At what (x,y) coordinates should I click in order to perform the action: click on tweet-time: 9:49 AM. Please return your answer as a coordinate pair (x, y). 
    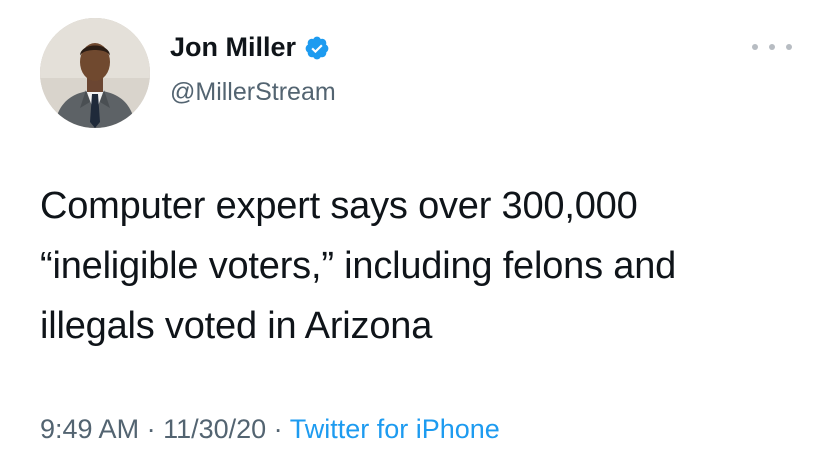
    Looking at the image, I should click on (89, 429).